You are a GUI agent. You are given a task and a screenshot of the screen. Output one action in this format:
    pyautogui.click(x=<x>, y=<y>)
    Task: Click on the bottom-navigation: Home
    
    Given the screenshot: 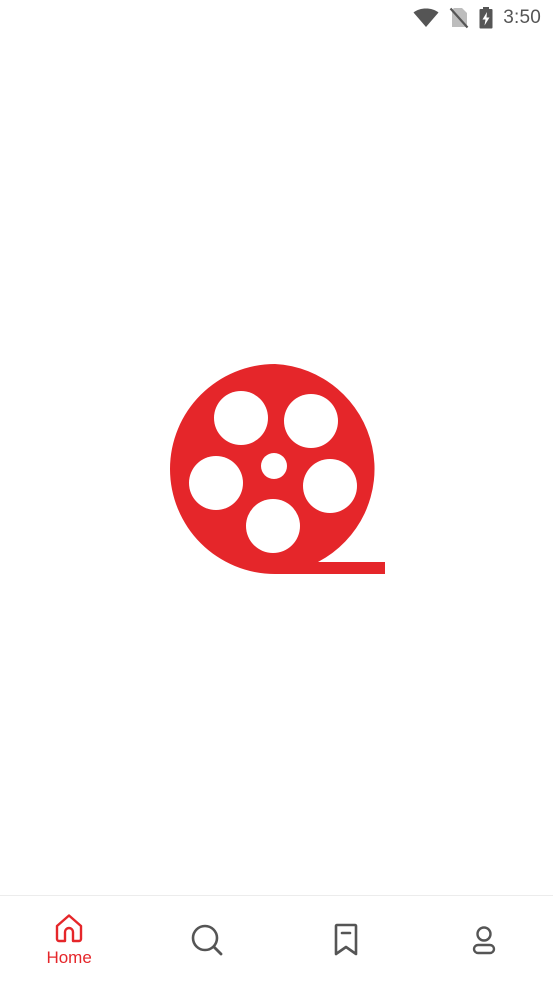 What is the action you would take?
    pyautogui.click(x=276, y=939)
    